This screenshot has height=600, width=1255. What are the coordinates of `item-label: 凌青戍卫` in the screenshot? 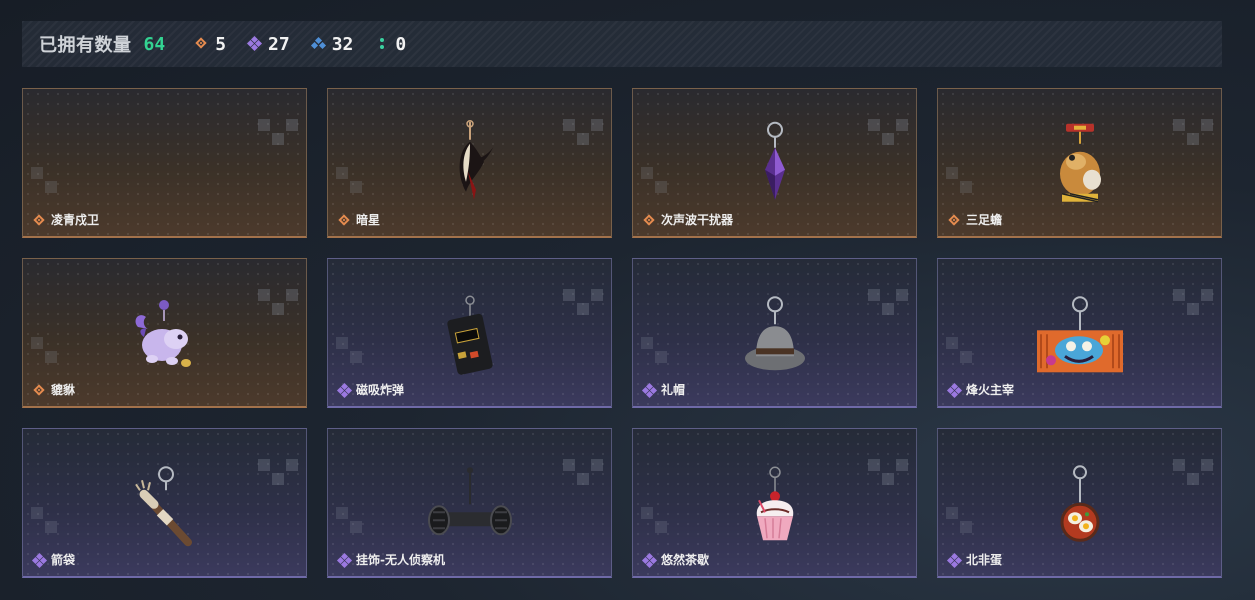 It's located at (66, 219).